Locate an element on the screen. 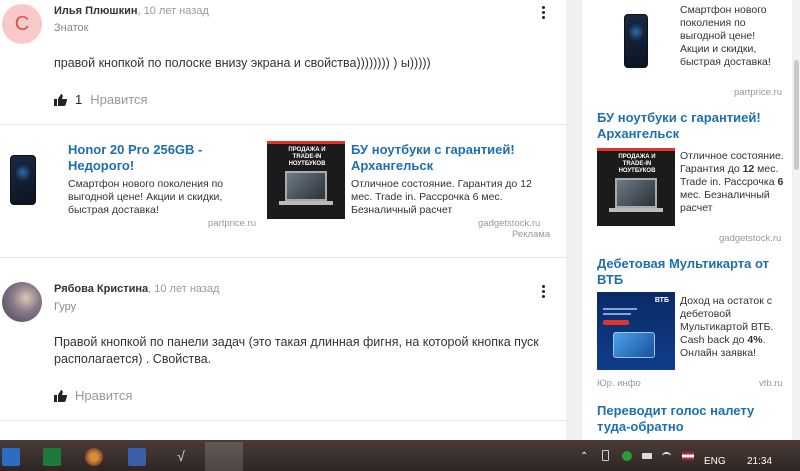  like-count: 1 is located at coordinates (79, 99).